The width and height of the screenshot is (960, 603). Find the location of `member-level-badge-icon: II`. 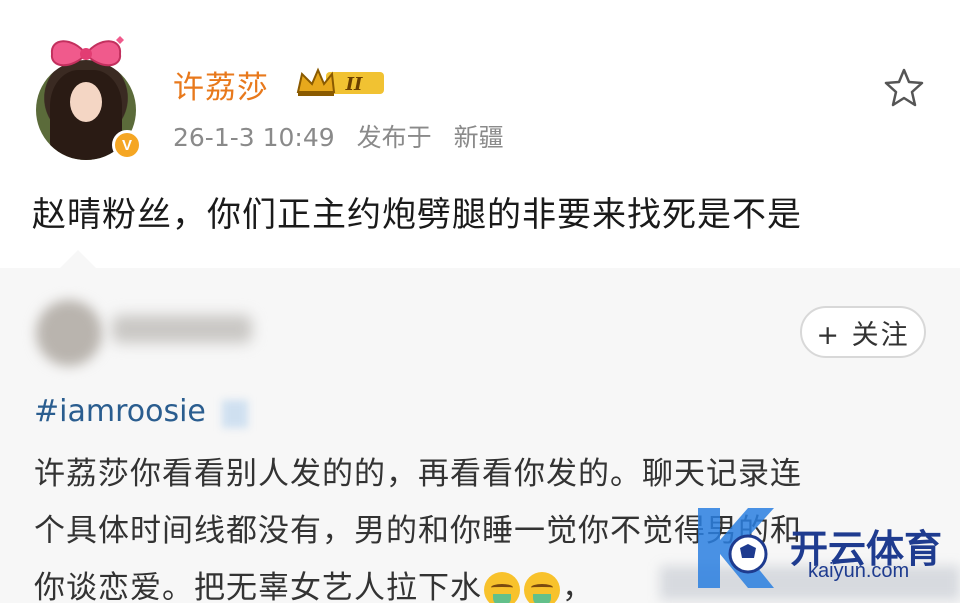

member-level-badge-icon: II is located at coordinates (340, 81).